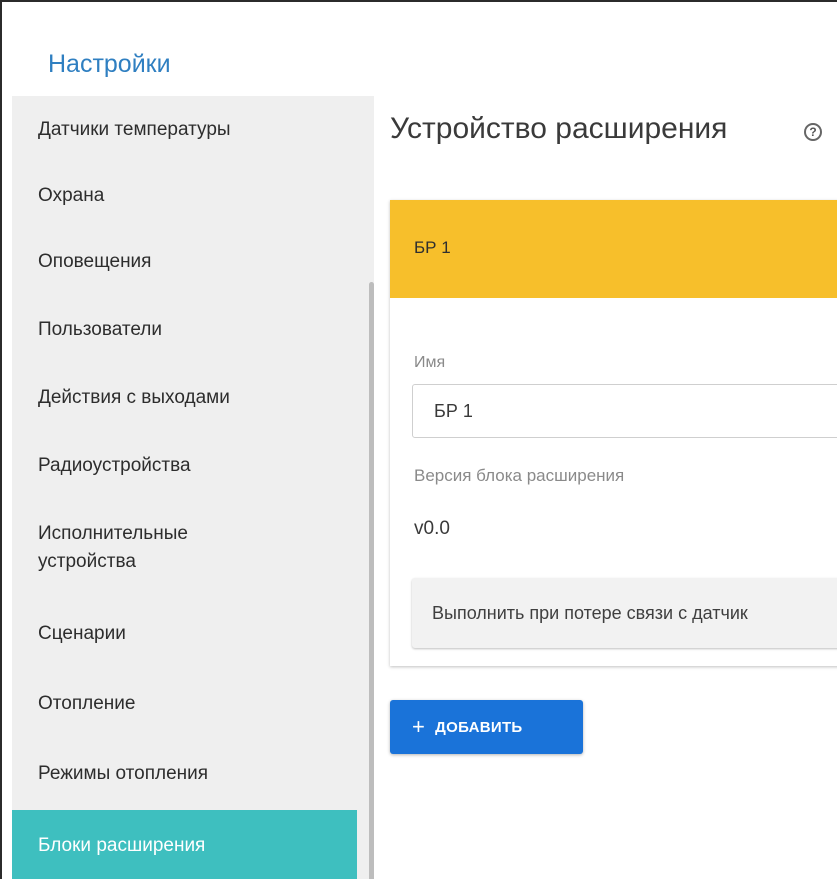 Image resolution: width=837 pixels, height=879 pixels. I want to click on page-title: Устройство расширения, so click(559, 128).